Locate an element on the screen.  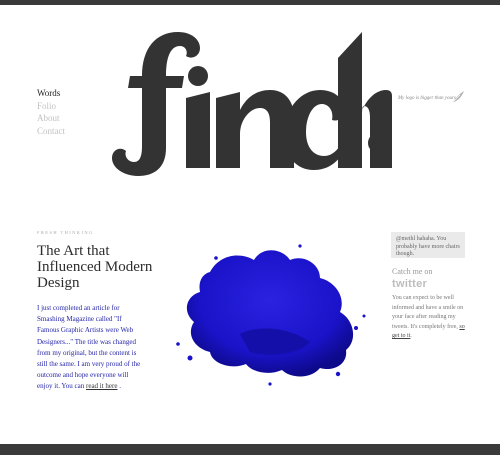
nav-item-contact: Contact is located at coordinates (51, 131).